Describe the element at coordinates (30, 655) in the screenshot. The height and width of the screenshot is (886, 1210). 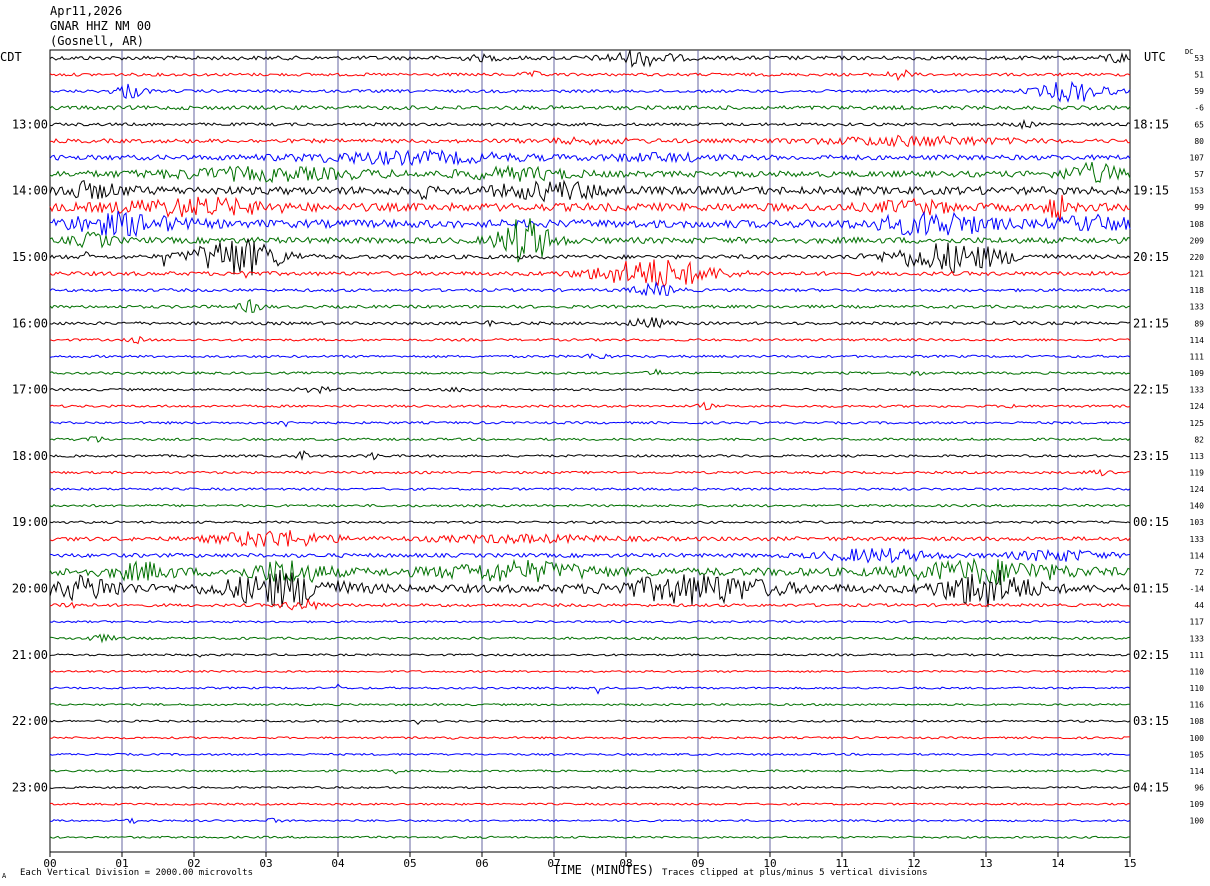
I see `cdt-time-label: 21:00` at that location.